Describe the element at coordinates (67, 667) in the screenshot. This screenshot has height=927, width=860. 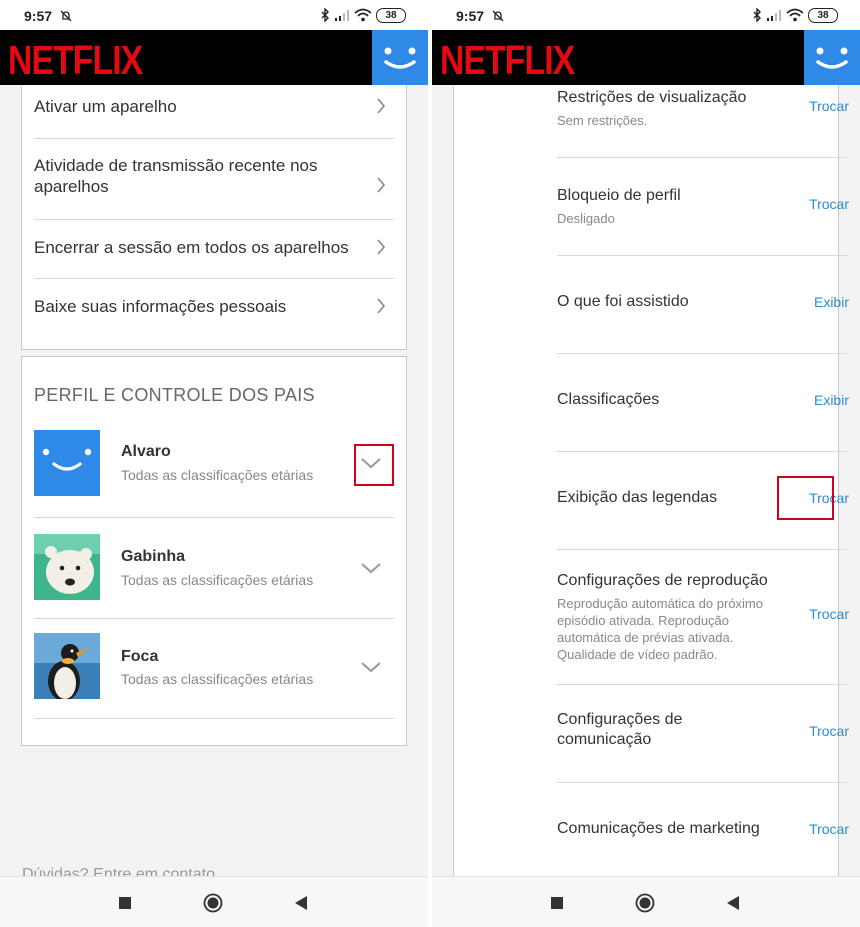
I see `avatar-penguin` at that location.